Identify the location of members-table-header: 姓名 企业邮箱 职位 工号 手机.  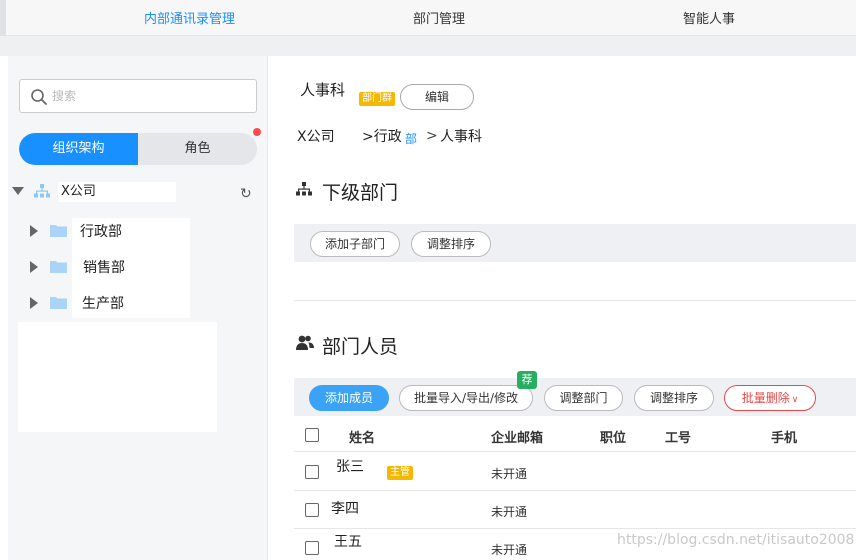
(575, 435).